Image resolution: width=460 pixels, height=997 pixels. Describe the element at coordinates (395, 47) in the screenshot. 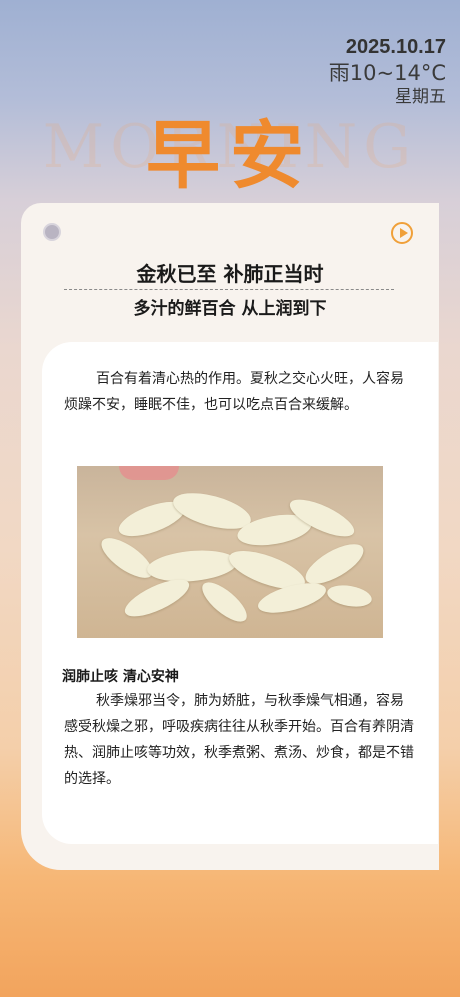

I see `date-text: 2025.10.17` at that location.